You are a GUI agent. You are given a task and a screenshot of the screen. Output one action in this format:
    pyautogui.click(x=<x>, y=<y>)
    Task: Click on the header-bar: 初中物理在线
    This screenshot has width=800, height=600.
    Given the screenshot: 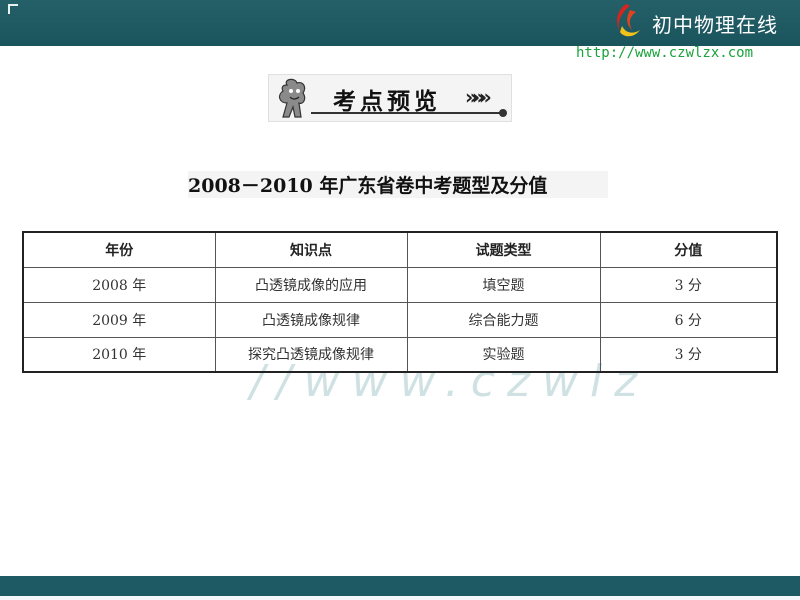 What is the action you would take?
    pyautogui.click(x=400, y=23)
    